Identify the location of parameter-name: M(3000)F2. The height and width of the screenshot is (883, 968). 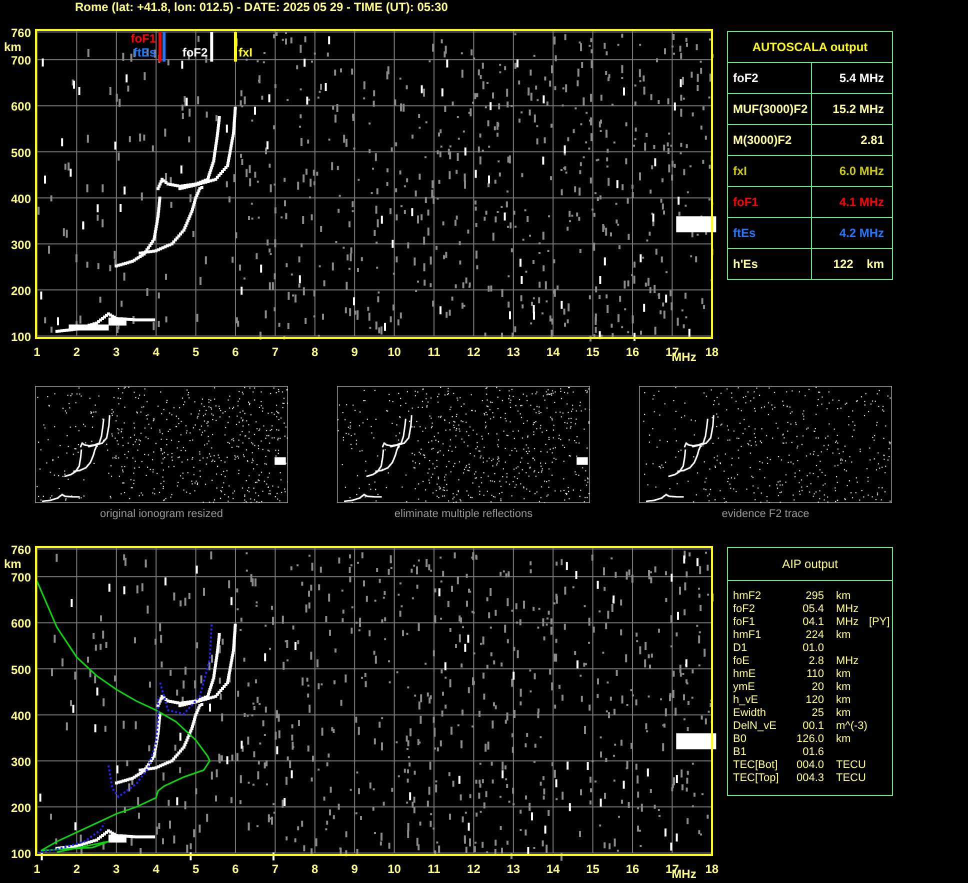
(762, 140).